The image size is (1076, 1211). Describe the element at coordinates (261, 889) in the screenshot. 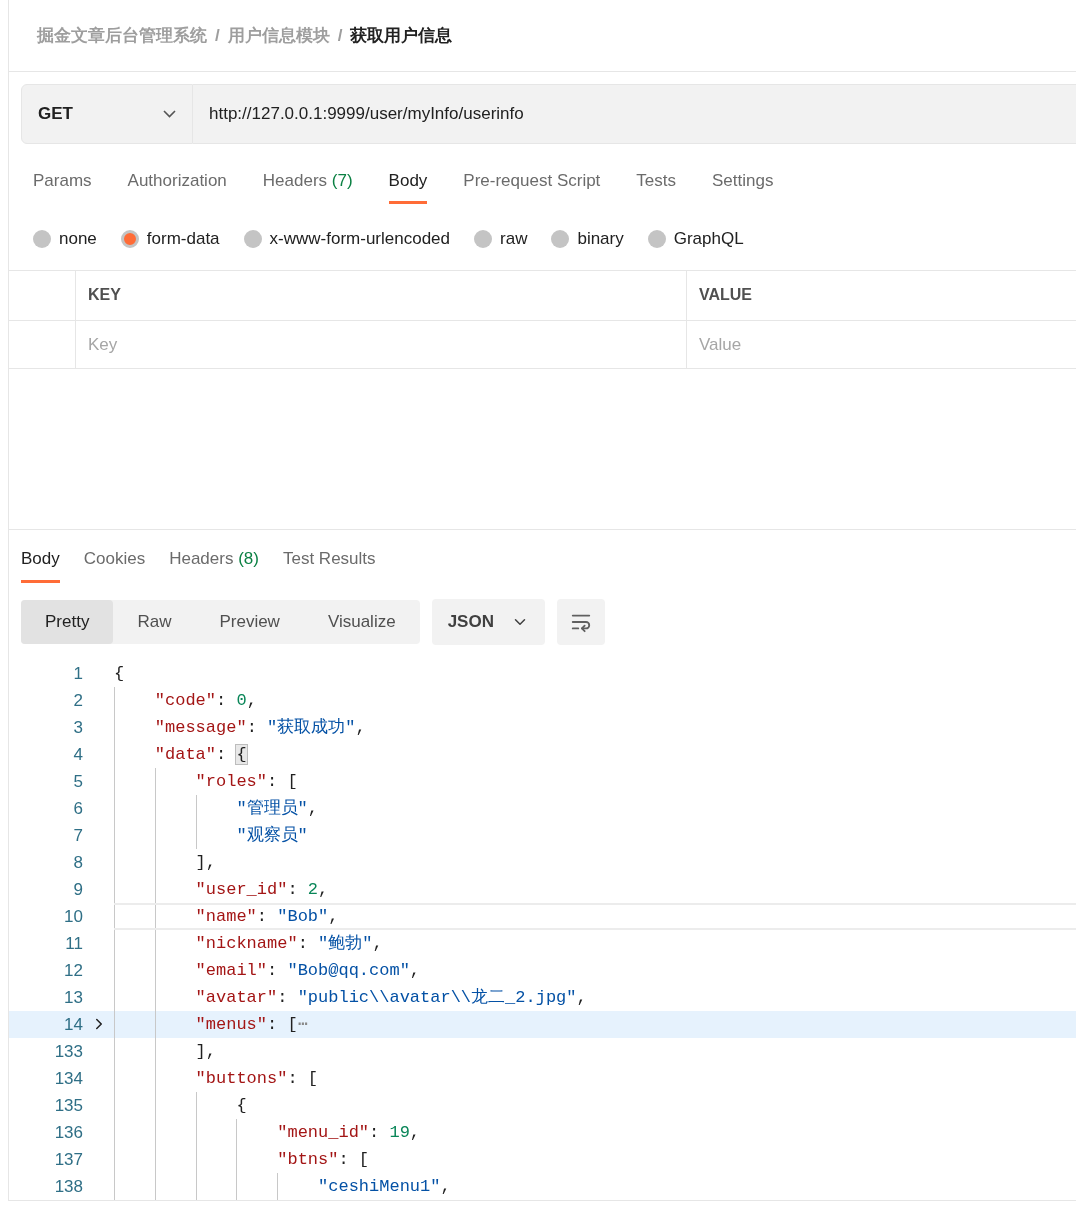

I see `code-text: "user_id": 2,` at that location.